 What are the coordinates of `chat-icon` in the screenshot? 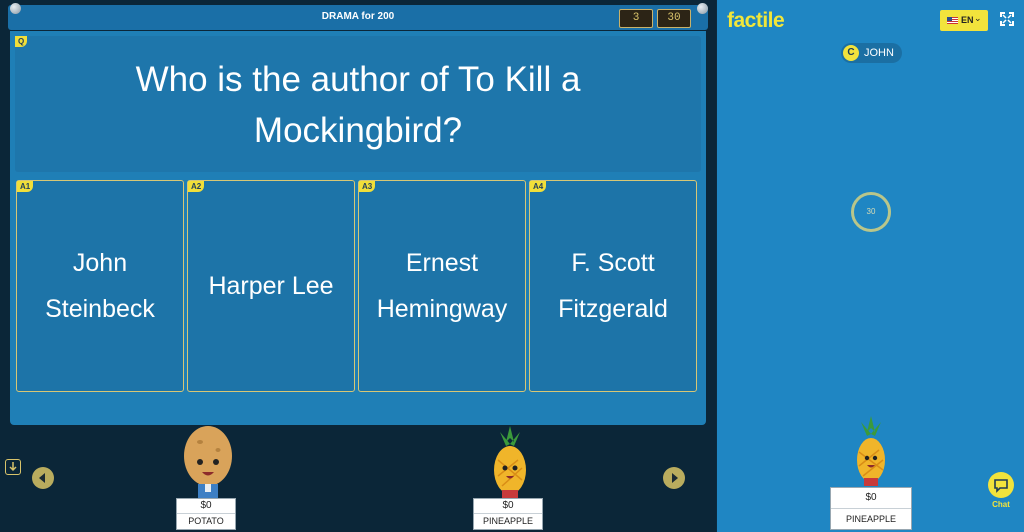 It's located at (1001, 486).